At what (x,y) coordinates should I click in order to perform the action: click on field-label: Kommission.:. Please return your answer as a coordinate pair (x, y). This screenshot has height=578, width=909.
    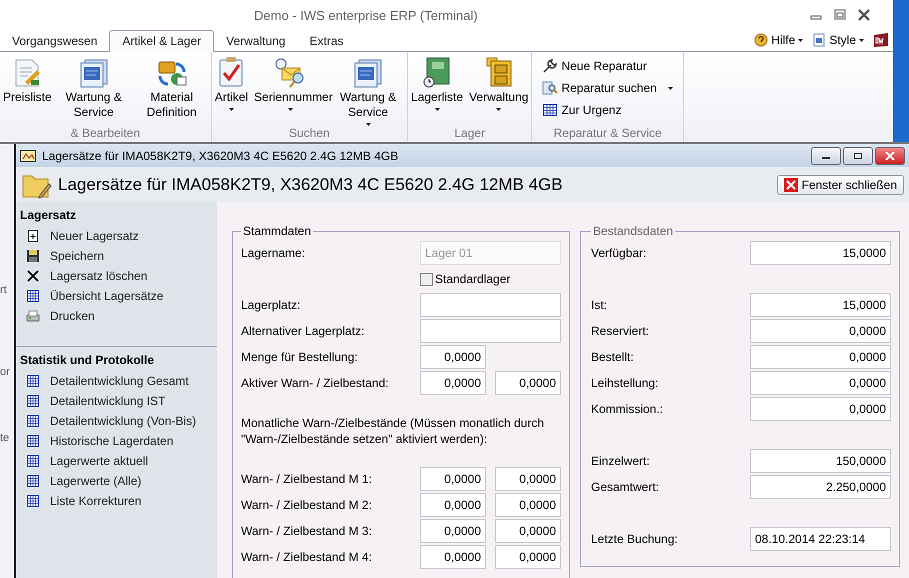
    Looking at the image, I should click on (627, 409).